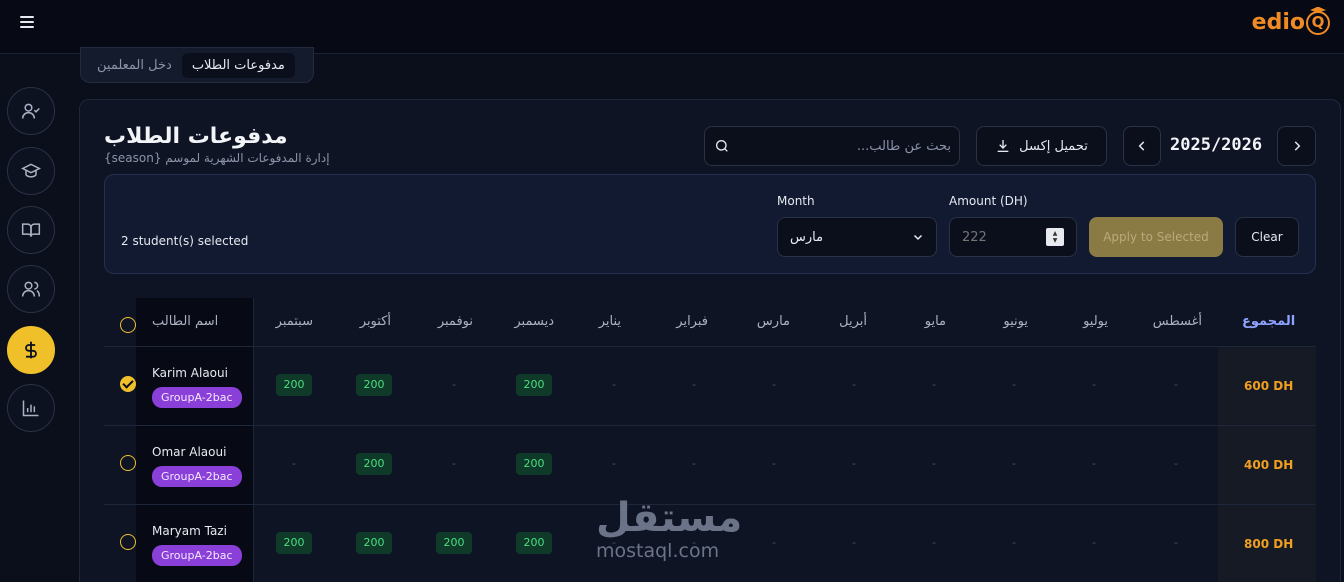 This screenshot has width=1344, height=582. Describe the element at coordinates (1291, 22) in the screenshot. I see `app-logo: edio Q` at that location.